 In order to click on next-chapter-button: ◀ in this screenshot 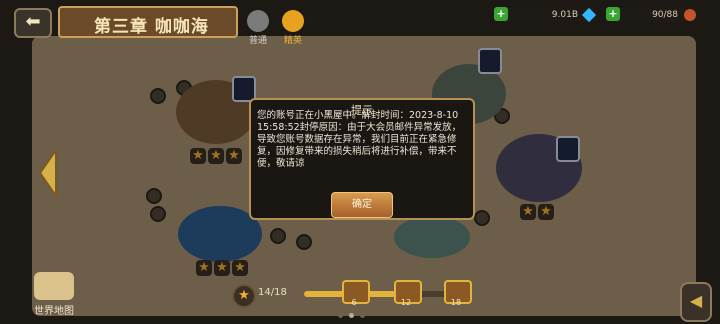, I will do `click(696, 302)`.